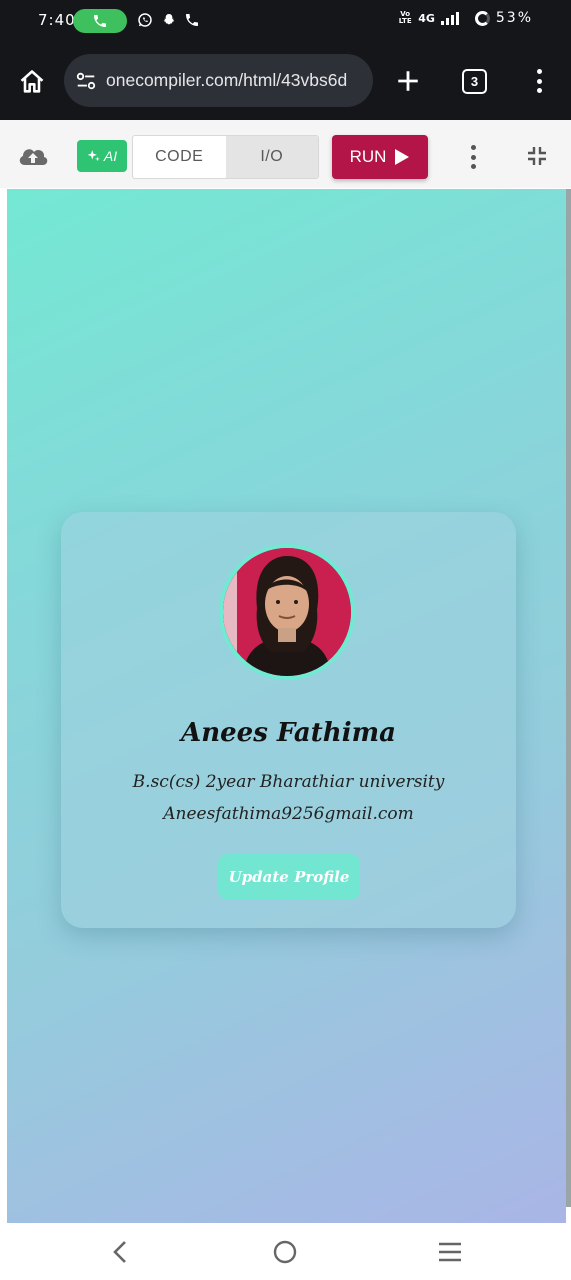  I want to click on browser-toolbar: onecompiler.com/html/43vbs6d 3, so click(285, 81).